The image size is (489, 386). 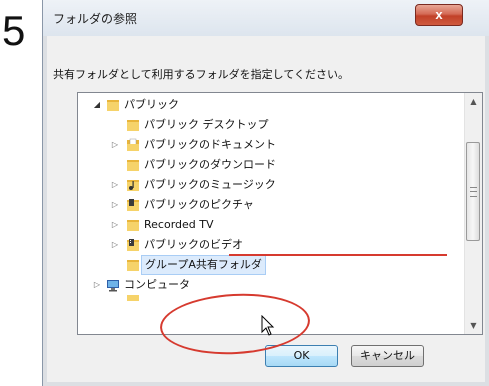 I want to click on grip-icon, so click(x=473, y=192).